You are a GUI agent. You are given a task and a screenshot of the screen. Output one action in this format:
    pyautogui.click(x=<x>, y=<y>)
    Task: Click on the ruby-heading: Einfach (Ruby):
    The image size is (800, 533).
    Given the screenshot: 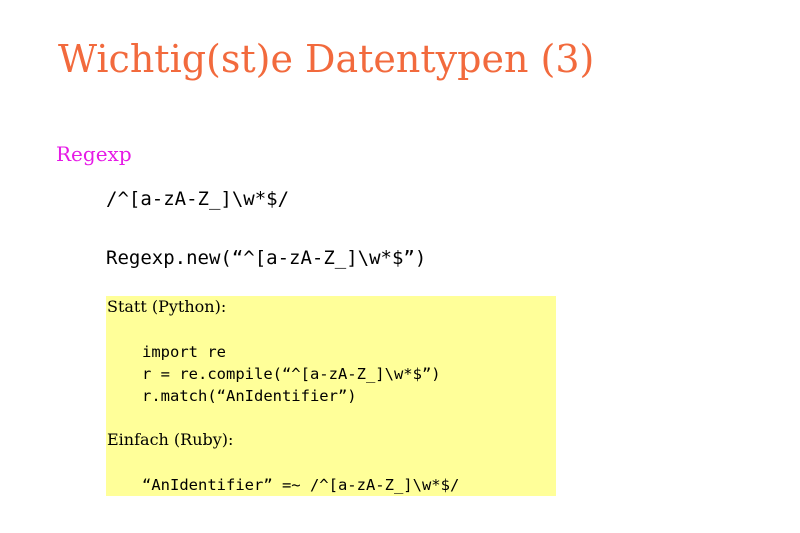 What is the action you would take?
    pyautogui.click(x=170, y=439)
    